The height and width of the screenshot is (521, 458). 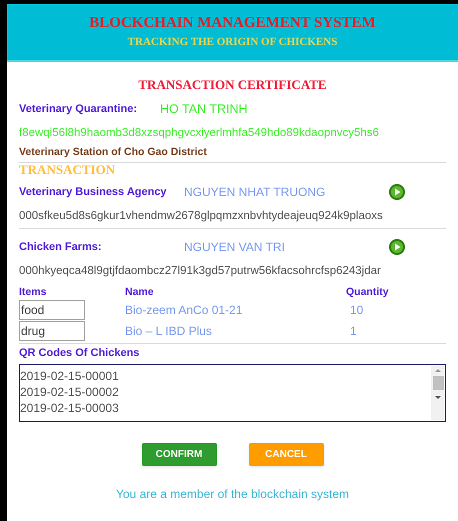 What do you see at coordinates (184, 310) in the screenshot?
I see `item-name: Bio-zeem AnCo 01-21` at bounding box center [184, 310].